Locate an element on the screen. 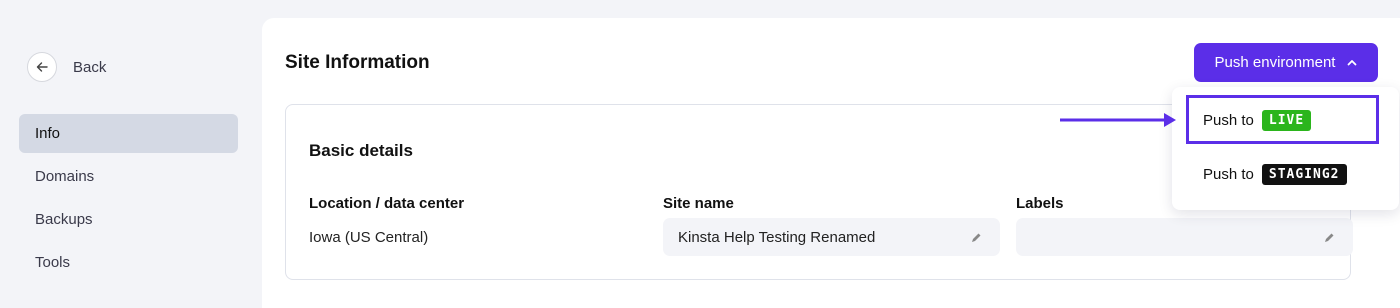 Image resolution: width=1400 pixels, height=308 pixels. back-button: Back is located at coordinates (66, 67).